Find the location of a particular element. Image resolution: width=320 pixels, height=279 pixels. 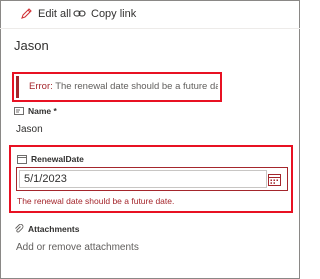

attachments-label: Attachments is located at coordinates (47, 228).